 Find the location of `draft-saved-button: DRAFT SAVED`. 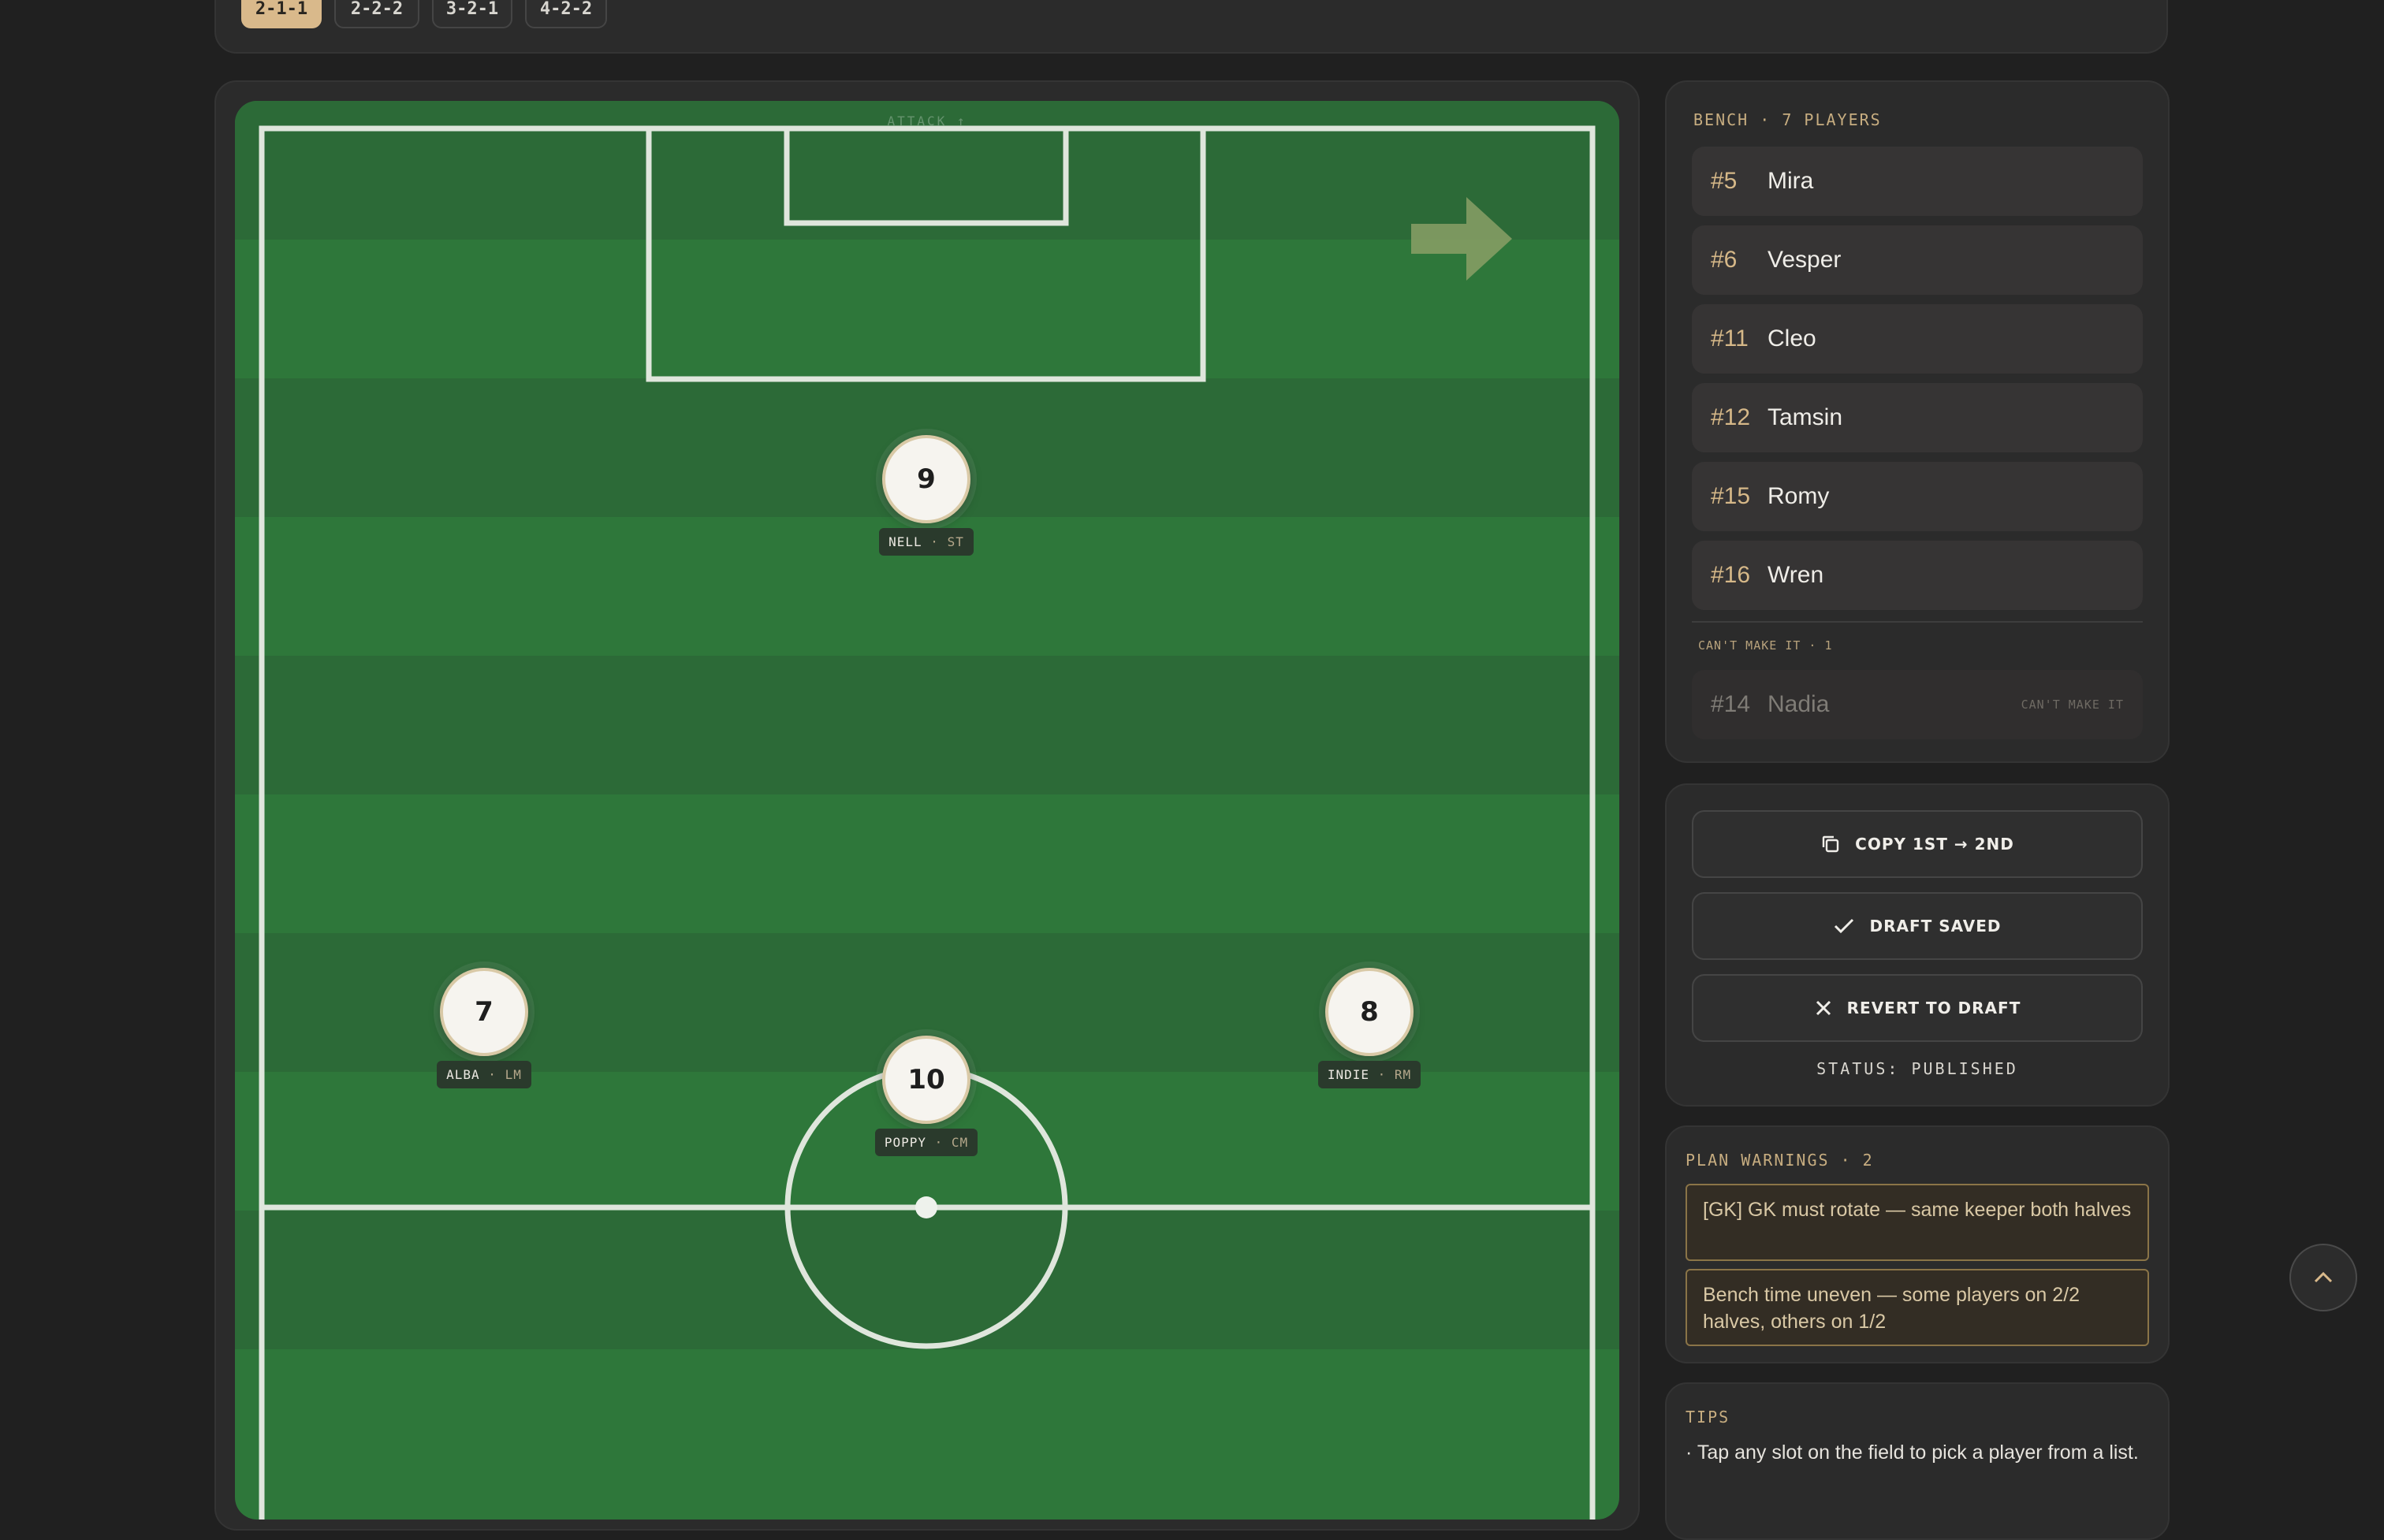

draft-saved-button: DRAFT SAVED is located at coordinates (1918, 926).